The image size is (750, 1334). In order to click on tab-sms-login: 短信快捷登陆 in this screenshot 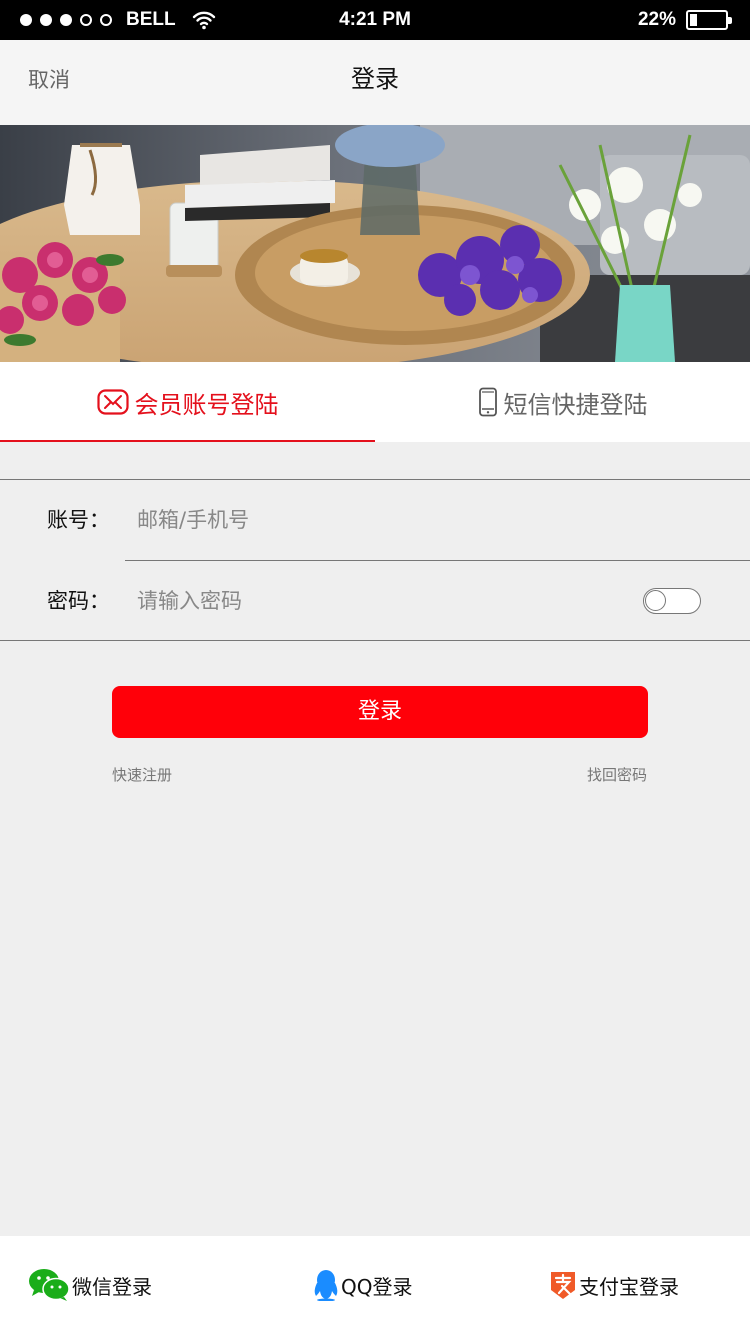, I will do `click(562, 402)`.